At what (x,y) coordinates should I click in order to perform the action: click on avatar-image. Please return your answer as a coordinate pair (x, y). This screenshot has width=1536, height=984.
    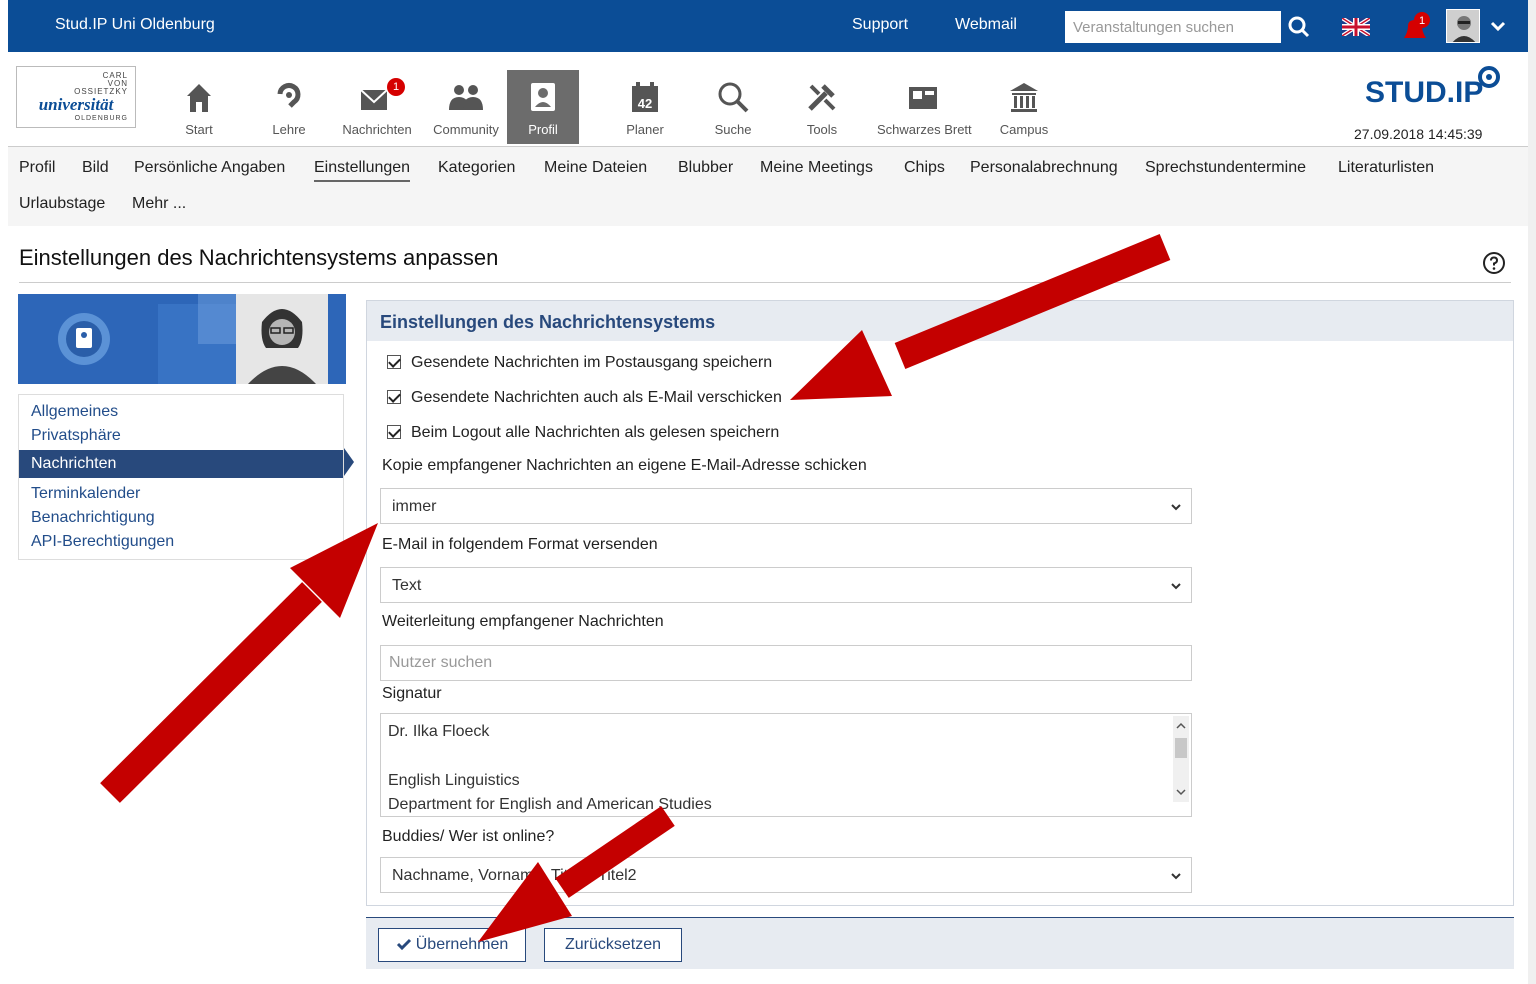
    Looking at the image, I should click on (1463, 26).